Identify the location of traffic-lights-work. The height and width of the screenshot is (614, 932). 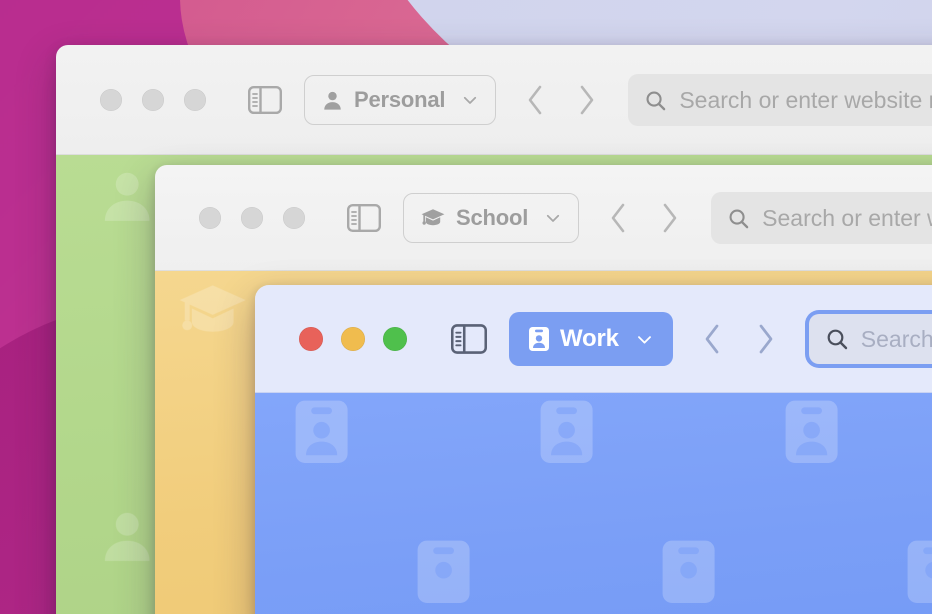
(353, 339).